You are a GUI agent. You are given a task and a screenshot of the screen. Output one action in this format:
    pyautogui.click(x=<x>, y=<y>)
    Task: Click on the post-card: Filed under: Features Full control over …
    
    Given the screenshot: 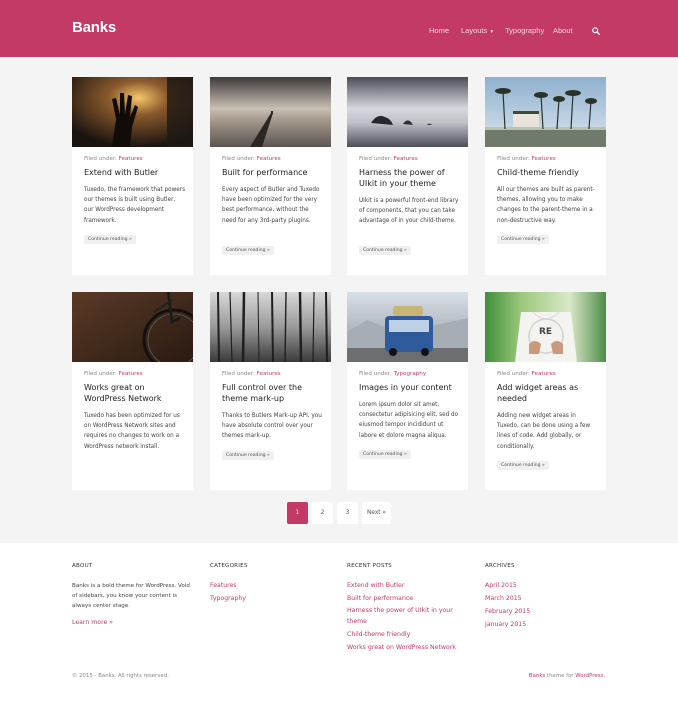 What is the action you would take?
    pyautogui.click(x=270, y=391)
    